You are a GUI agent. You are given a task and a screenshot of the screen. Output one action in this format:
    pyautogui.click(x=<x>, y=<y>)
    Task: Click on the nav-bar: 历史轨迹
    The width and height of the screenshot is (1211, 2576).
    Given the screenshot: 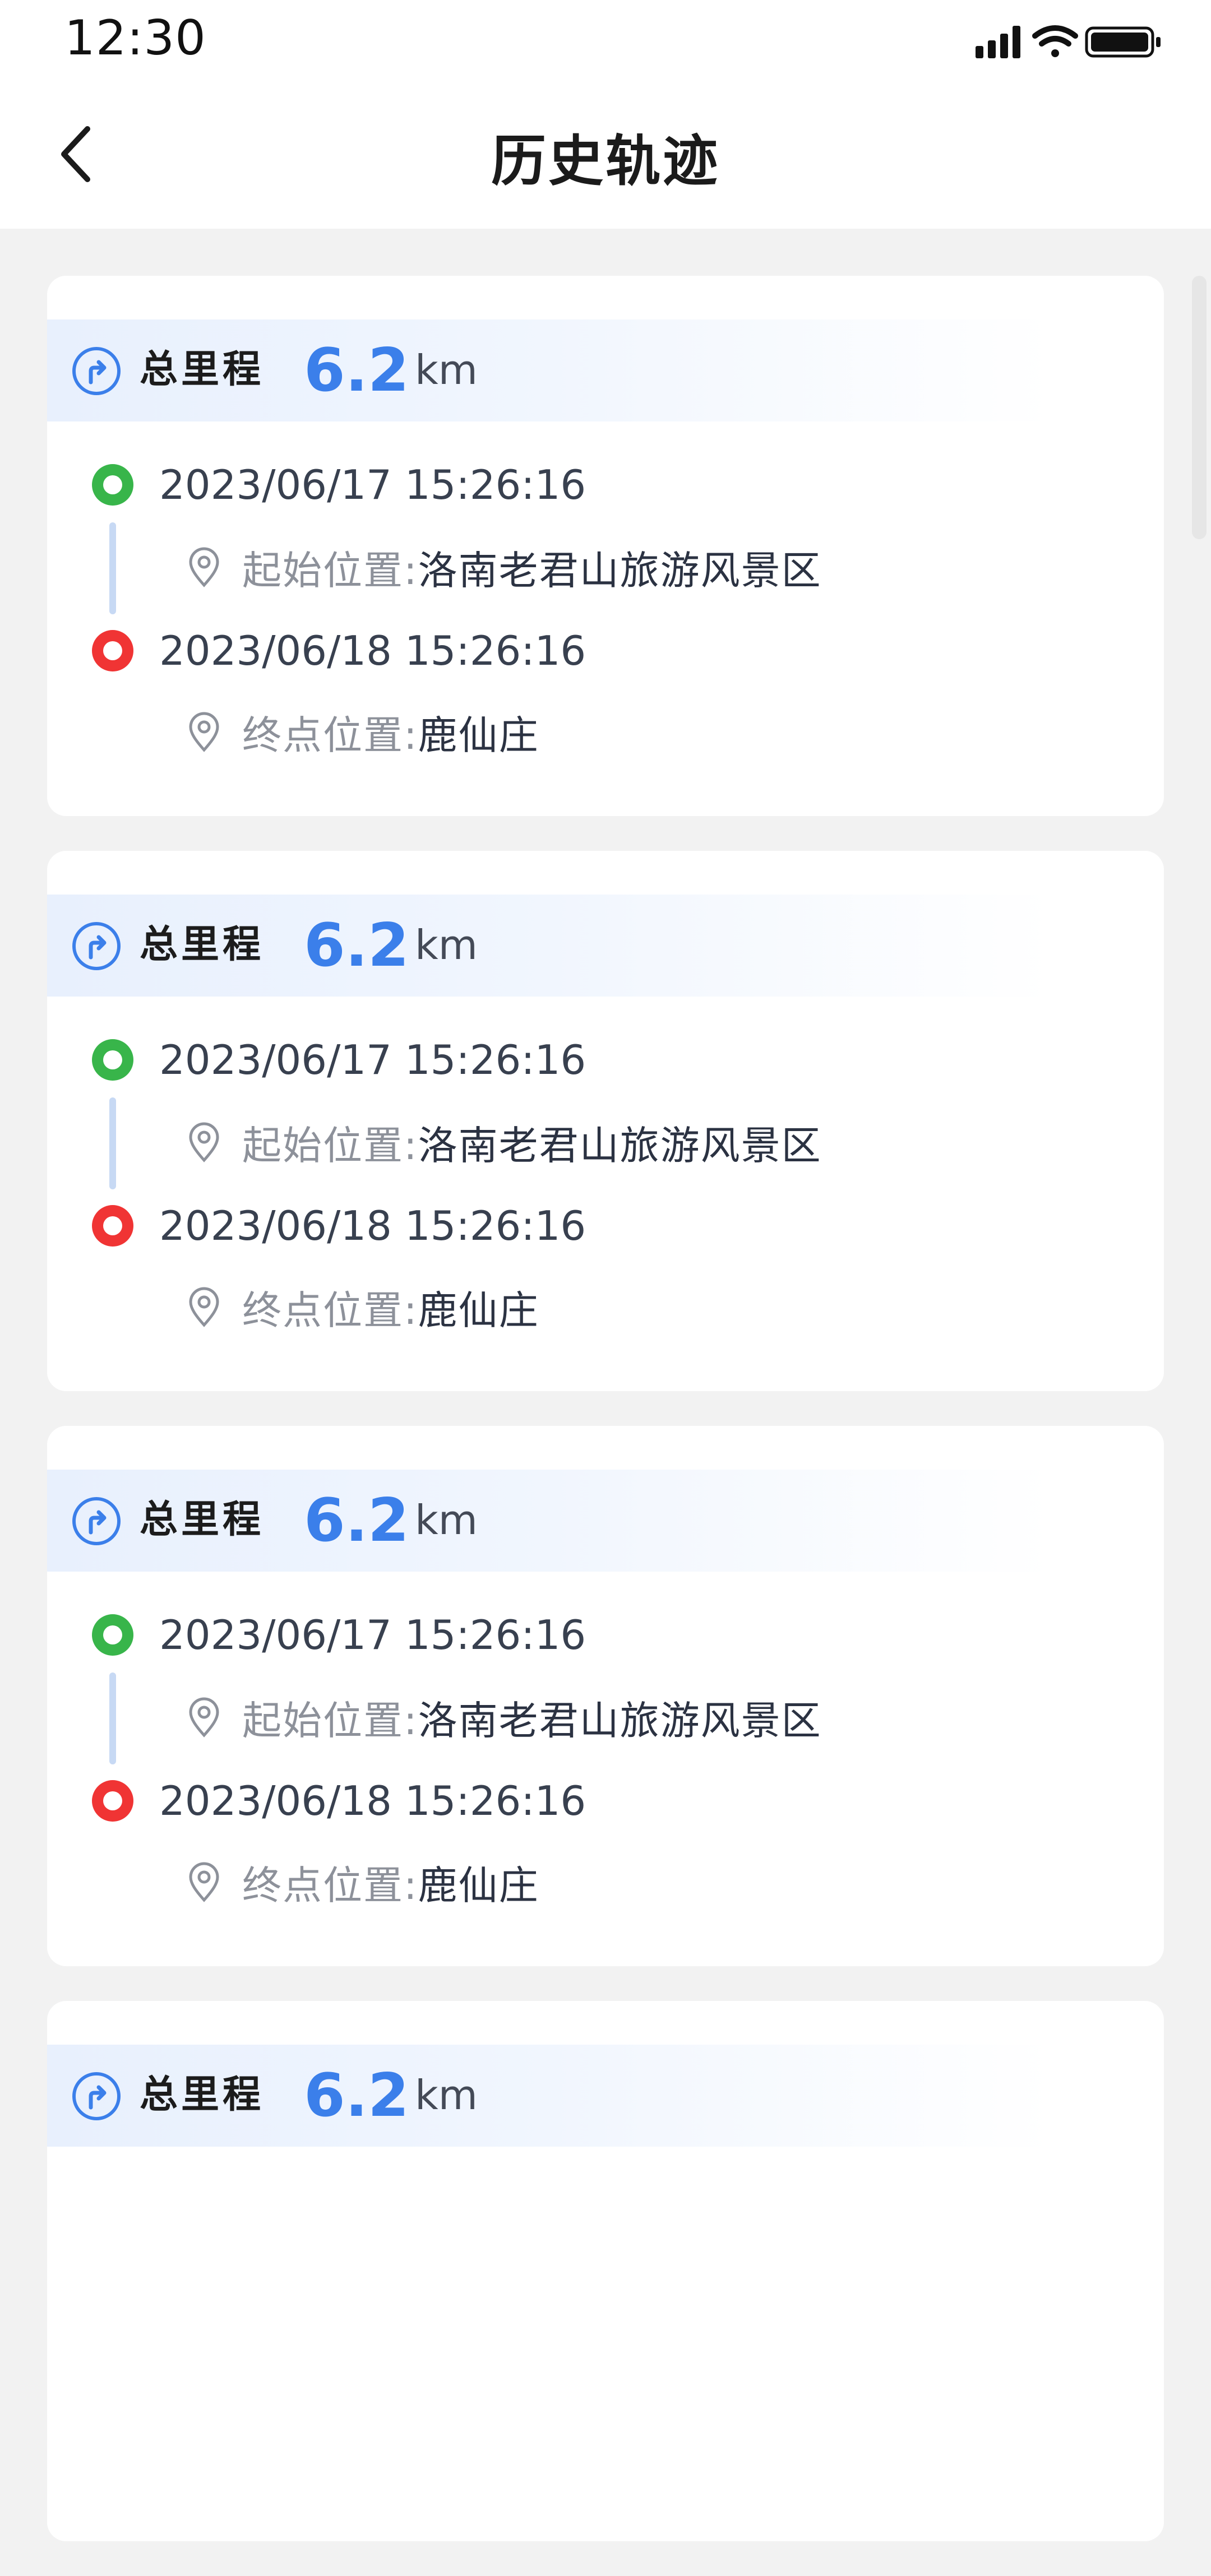 What is the action you would take?
    pyautogui.click(x=605, y=156)
    